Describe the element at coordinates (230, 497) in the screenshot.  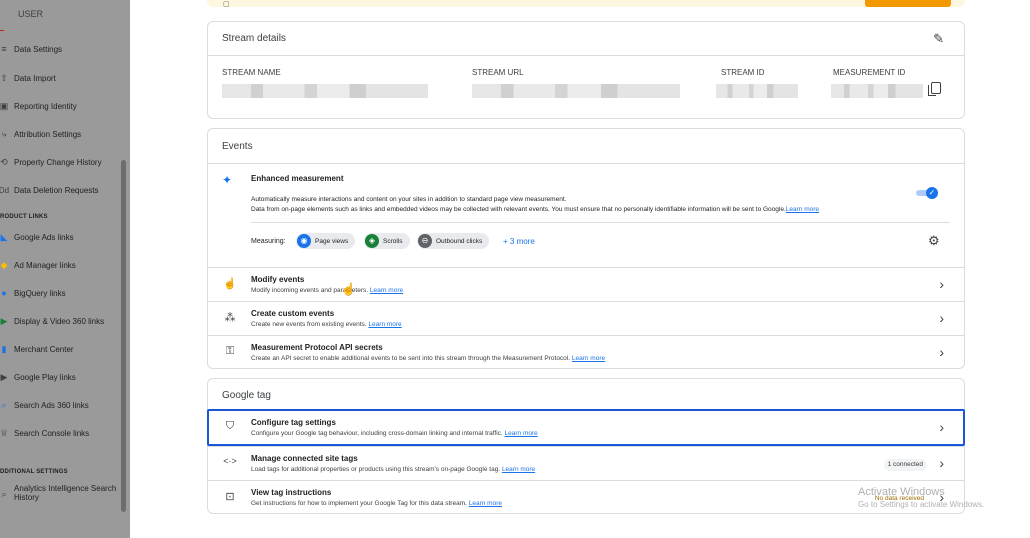
I see `instructions-icon: ⊡` at that location.